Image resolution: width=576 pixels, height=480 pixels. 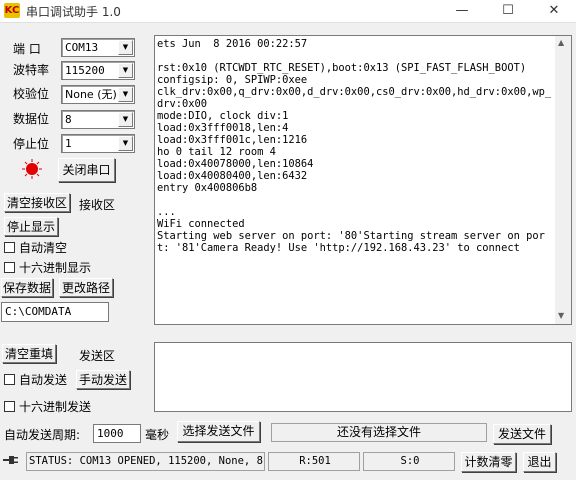 I want to click on scroll-up-icon: ▲, so click(x=561, y=42).